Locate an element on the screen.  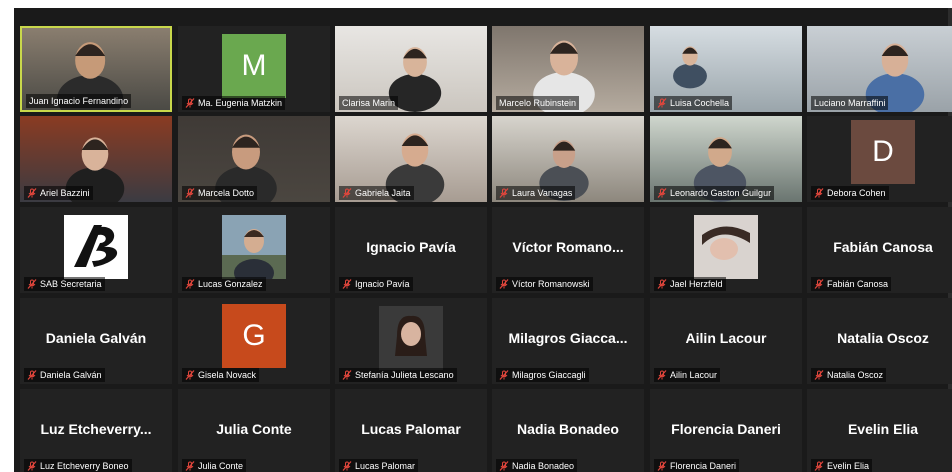
participant-name-label: Natalia Oscoz is located at coordinates (849, 375).